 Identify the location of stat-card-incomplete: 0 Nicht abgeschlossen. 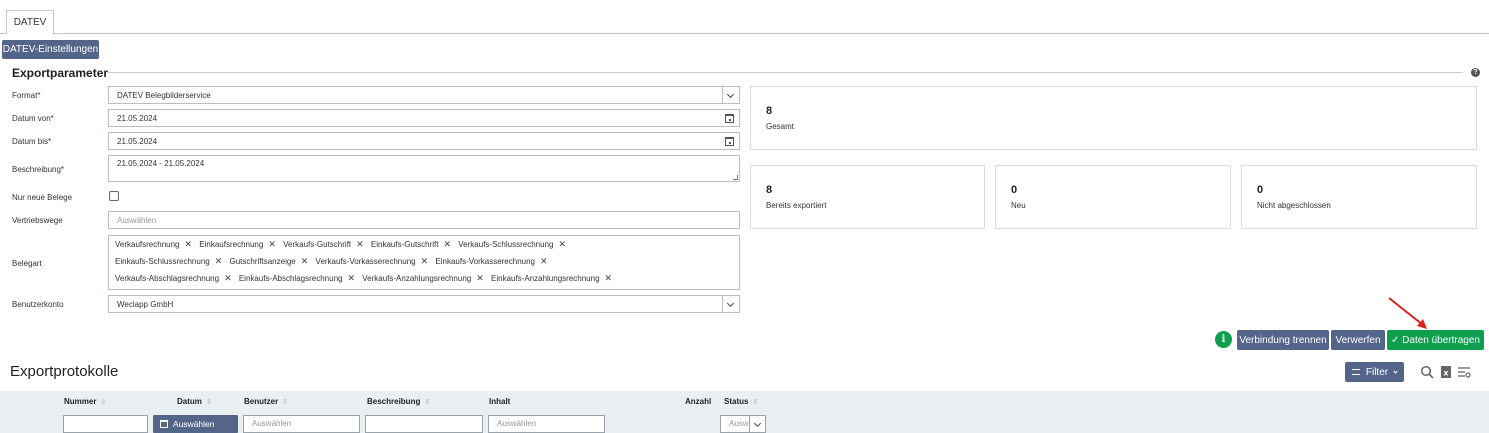
(1359, 197).